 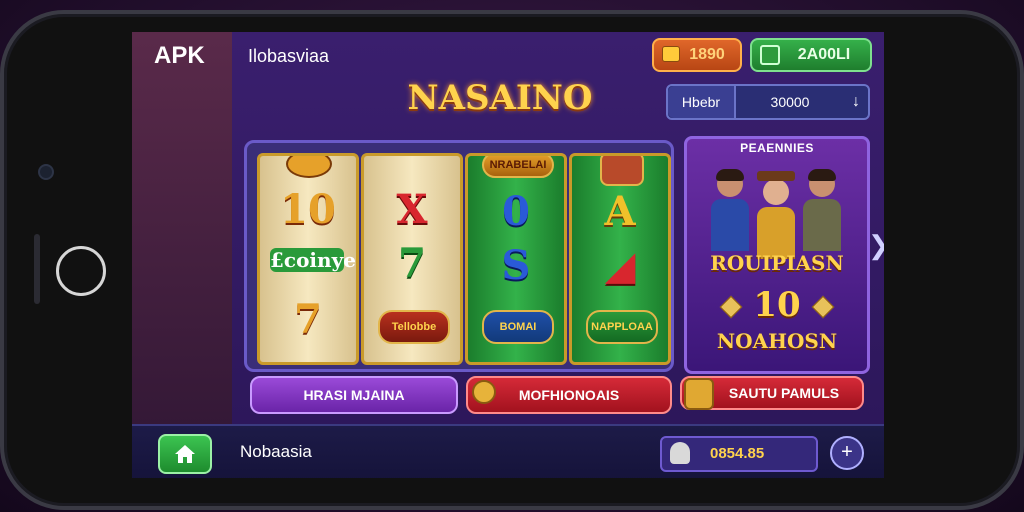 What do you see at coordinates (518, 167) in the screenshot?
I see `reel-3-top-badge: NRABELAI` at bounding box center [518, 167].